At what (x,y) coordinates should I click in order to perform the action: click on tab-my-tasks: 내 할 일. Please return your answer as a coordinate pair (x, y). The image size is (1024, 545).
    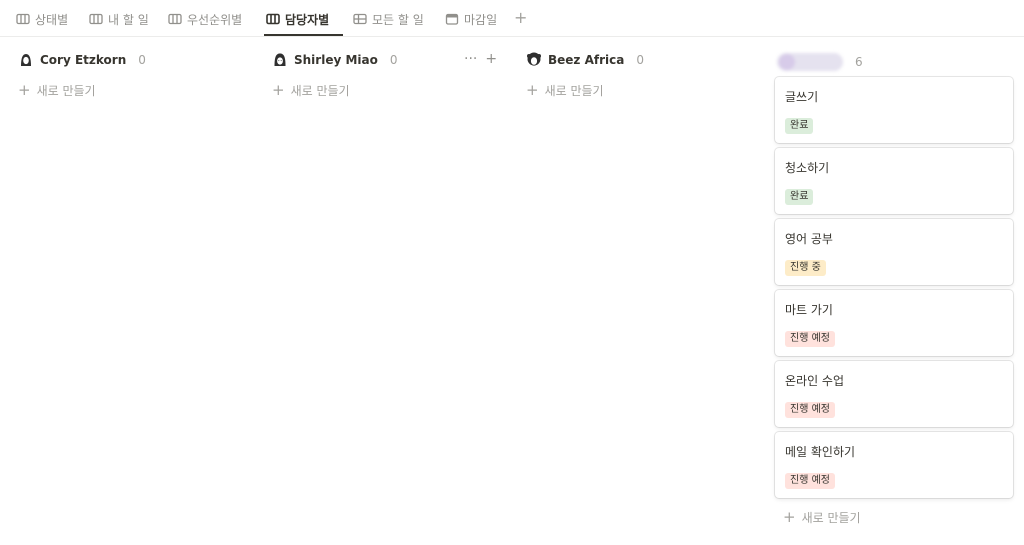
    Looking at the image, I should click on (119, 19).